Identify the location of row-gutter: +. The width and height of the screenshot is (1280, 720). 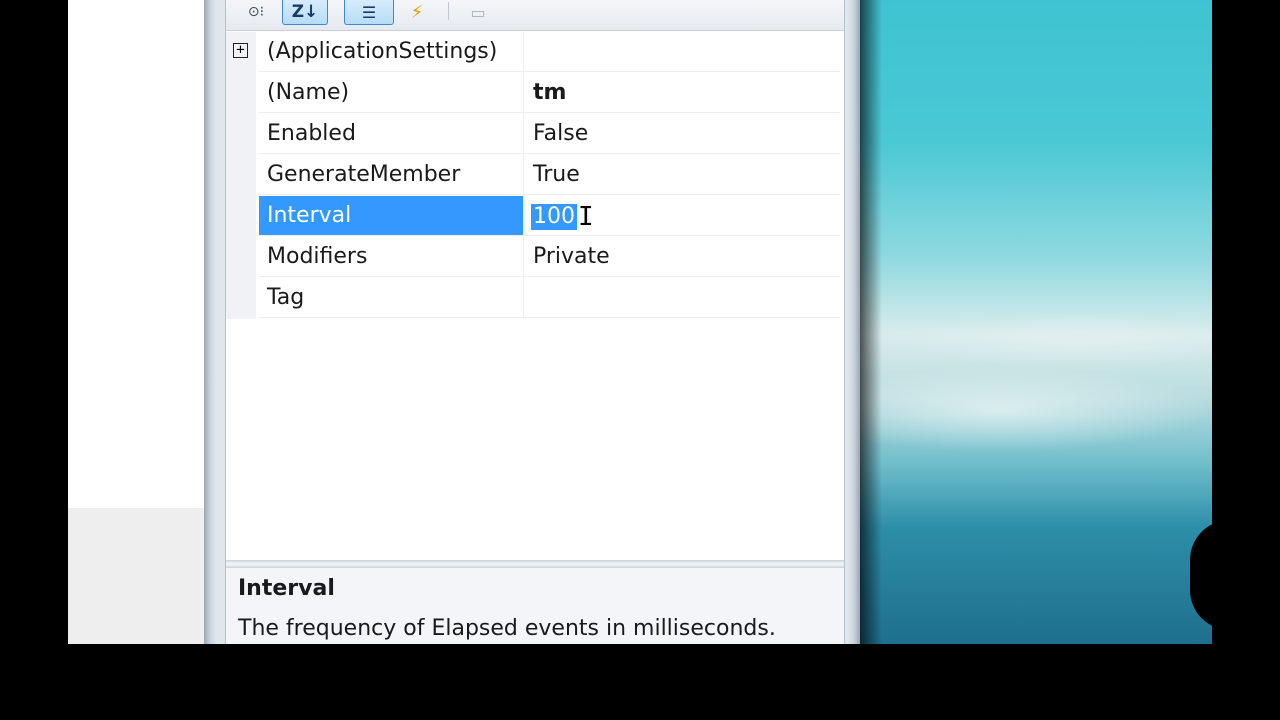
(241, 52).